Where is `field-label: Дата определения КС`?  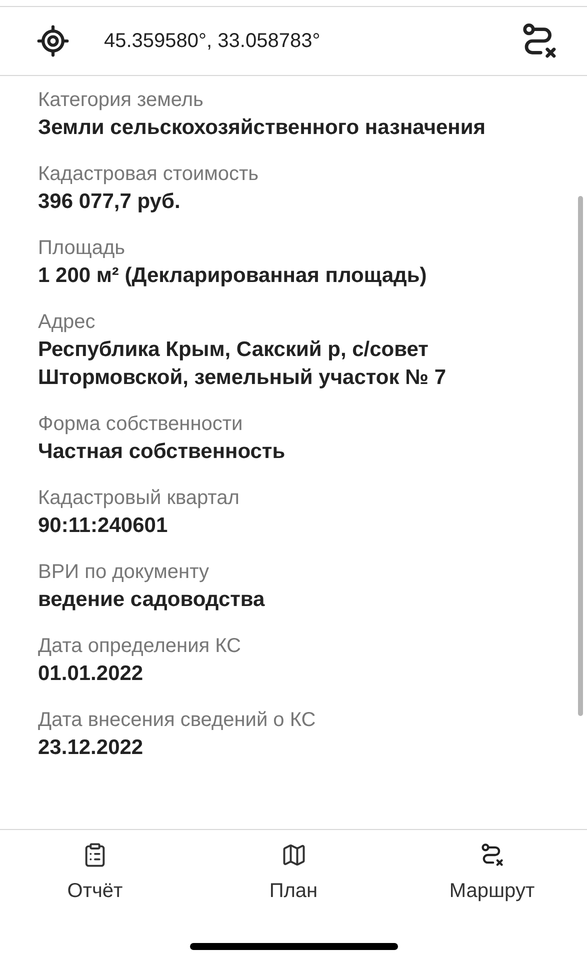 field-label: Дата определения КС is located at coordinates (140, 646).